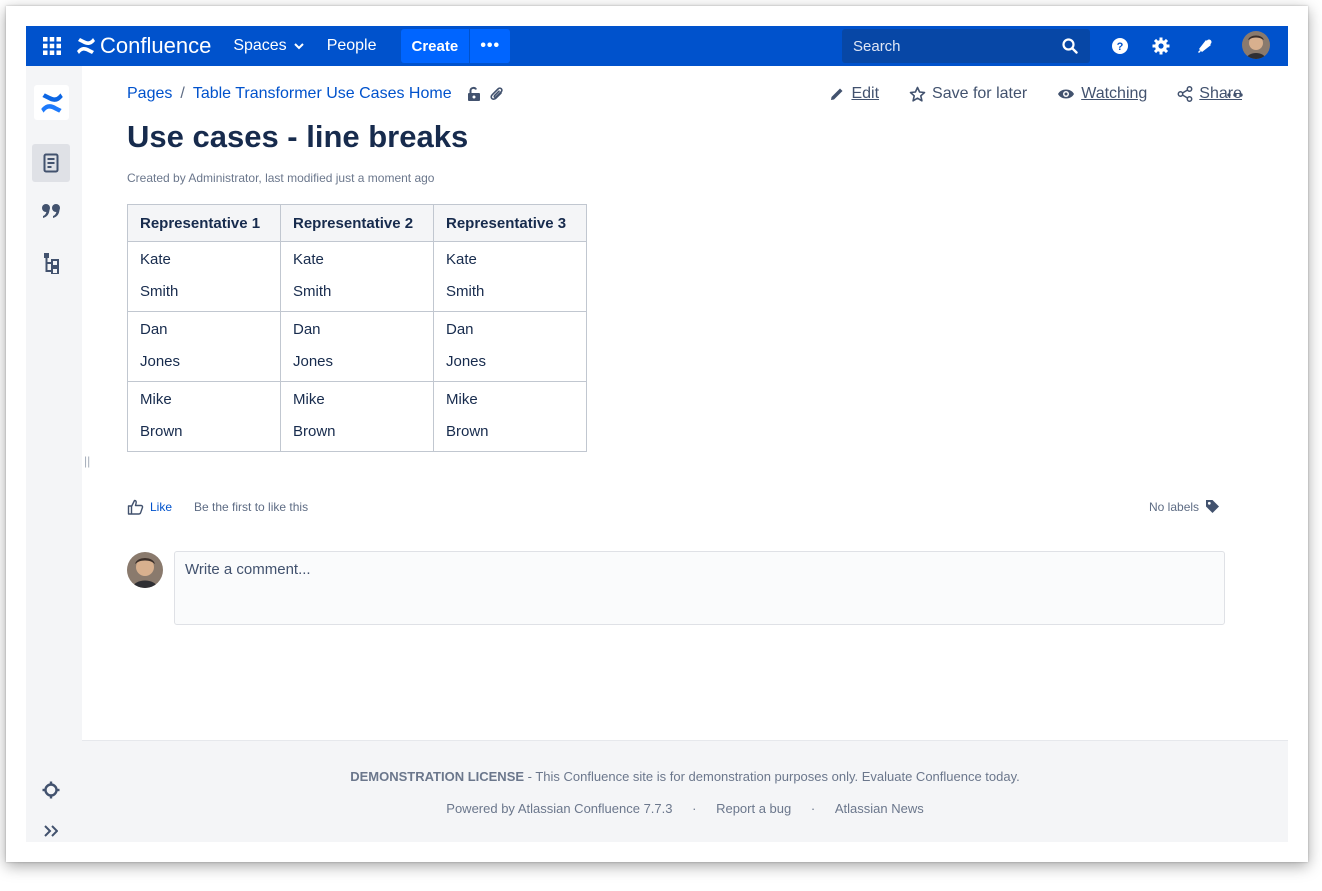 Image resolution: width=1322 pixels, height=891 pixels. I want to click on blog-quote-icon, so click(51, 211).